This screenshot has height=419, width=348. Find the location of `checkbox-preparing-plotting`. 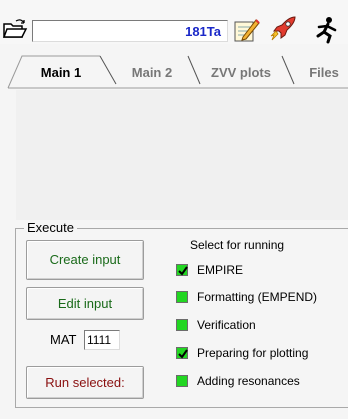

checkbox-preparing-plotting is located at coordinates (182, 353).